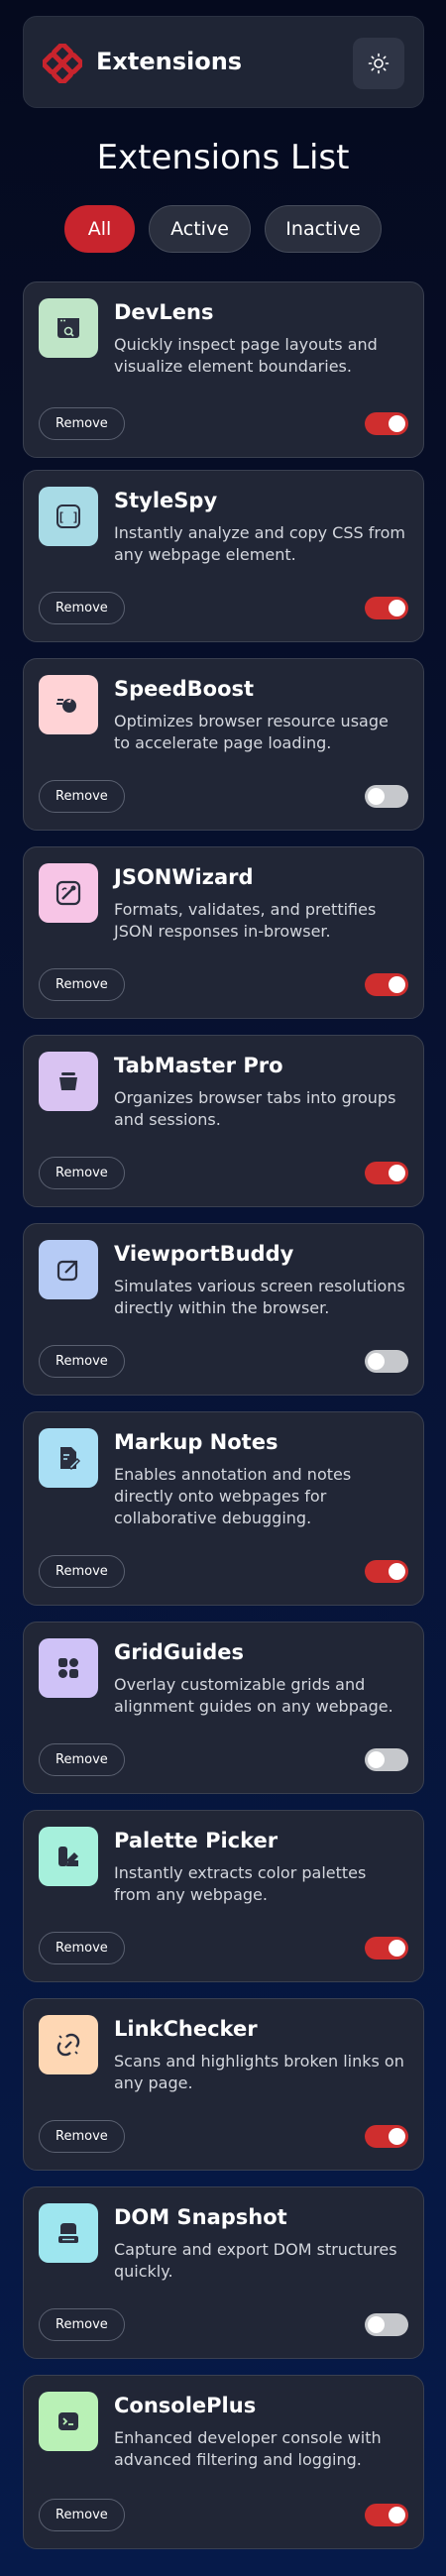  Describe the element at coordinates (166, 500) in the screenshot. I see `extension-name: StyleSpy` at that location.